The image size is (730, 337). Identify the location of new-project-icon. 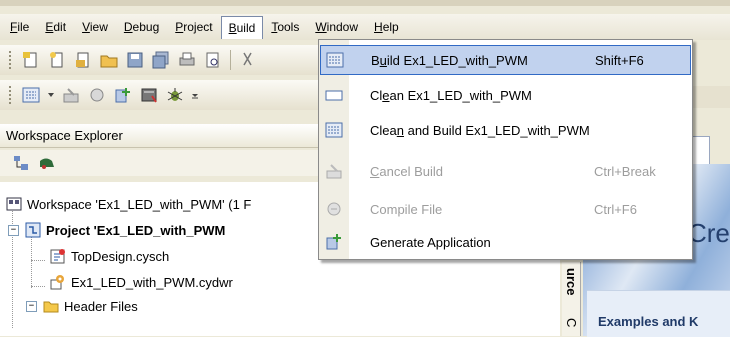
(31, 60).